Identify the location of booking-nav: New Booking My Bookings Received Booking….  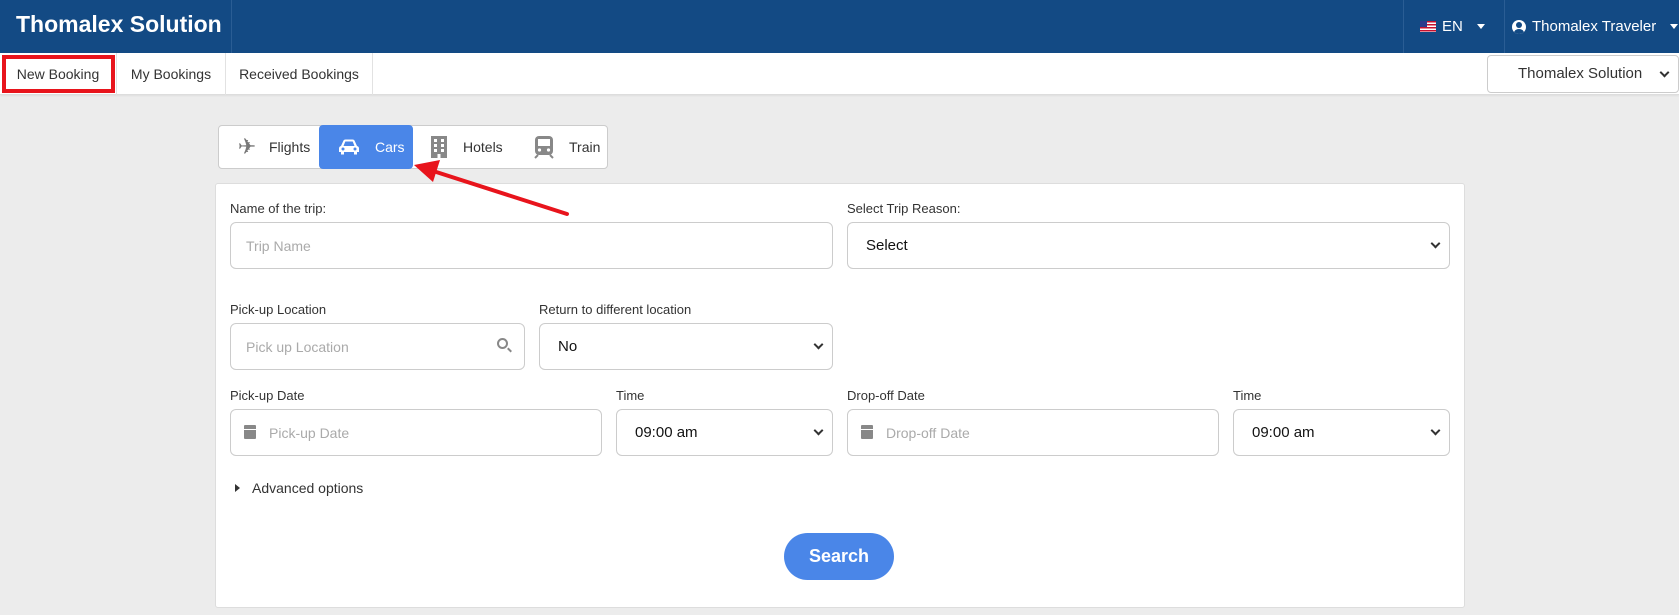
(839, 74).